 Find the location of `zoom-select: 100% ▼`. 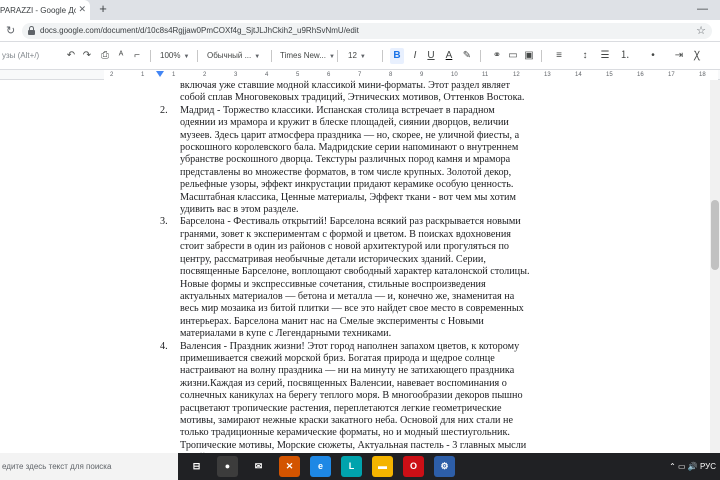

zoom-select: 100% ▼ is located at coordinates (174, 56).